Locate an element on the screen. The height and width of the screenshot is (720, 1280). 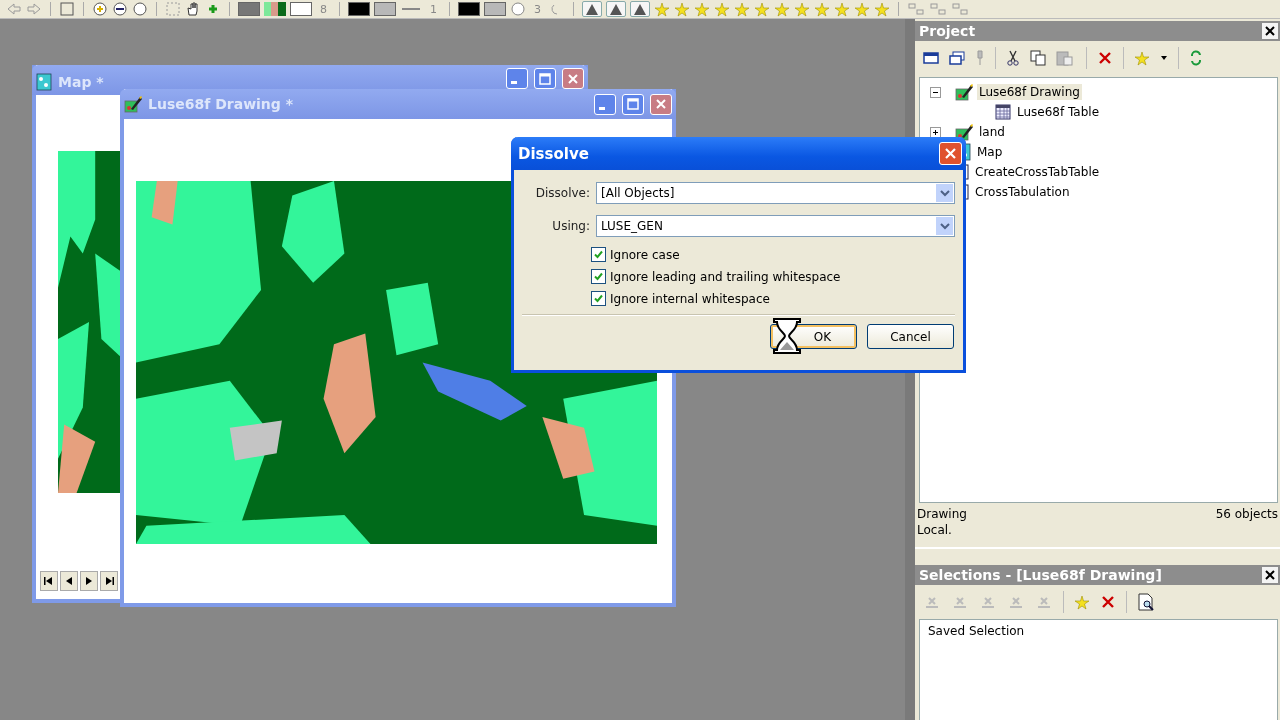
checkbox-option: Ignore case is located at coordinates (777, 254).